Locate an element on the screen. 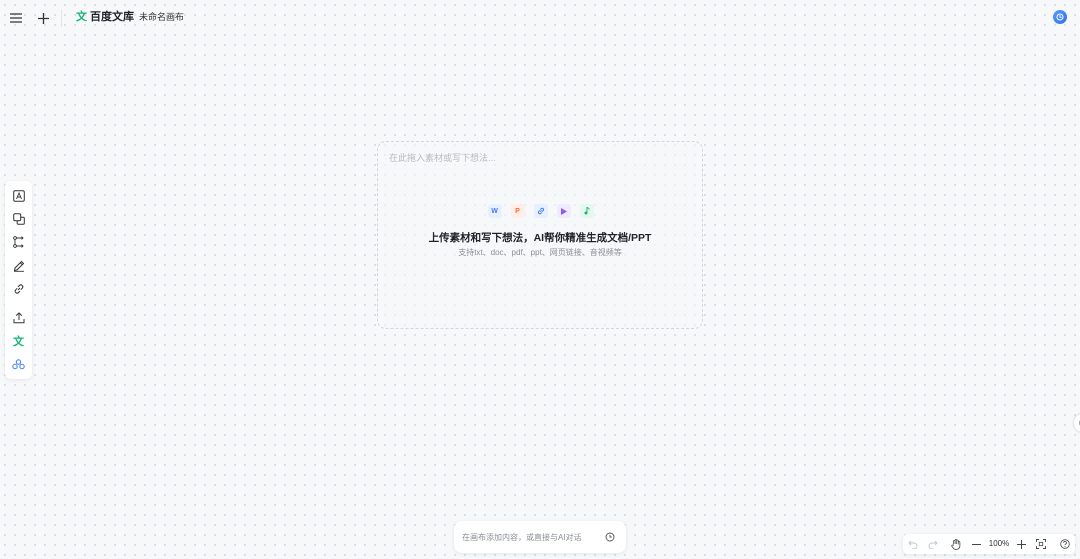 The width and height of the screenshot is (1080, 559). fit-screen-icon is located at coordinates (1041, 544).